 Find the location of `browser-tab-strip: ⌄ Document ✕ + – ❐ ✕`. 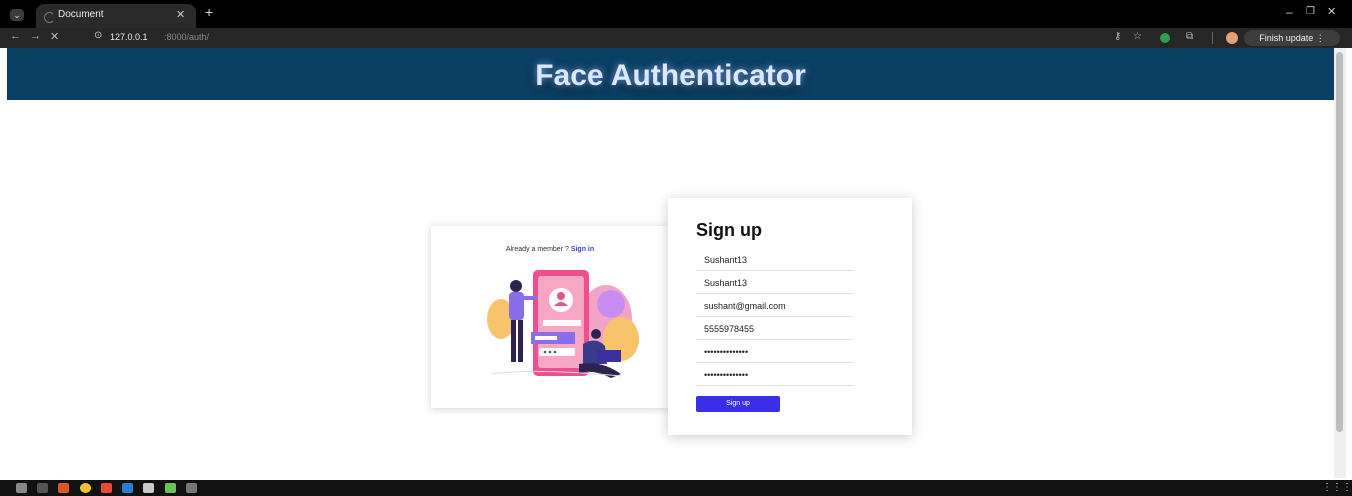

browser-tab-strip: ⌄ Document ✕ + – ❐ ✕ is located at coordinates (676, 14).